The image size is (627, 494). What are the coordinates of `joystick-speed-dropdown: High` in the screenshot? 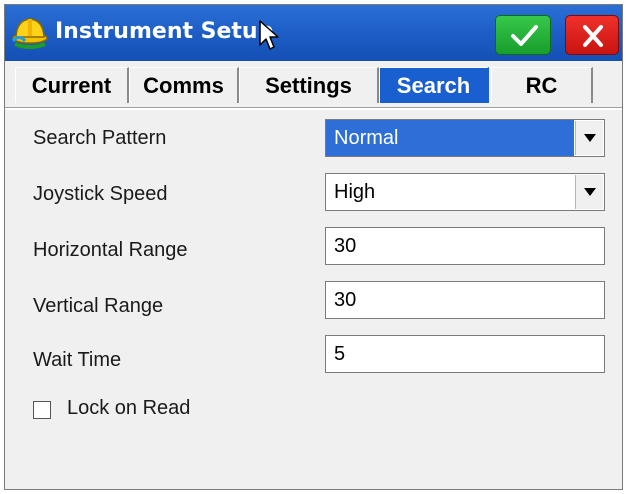 It's located at (465, 192).